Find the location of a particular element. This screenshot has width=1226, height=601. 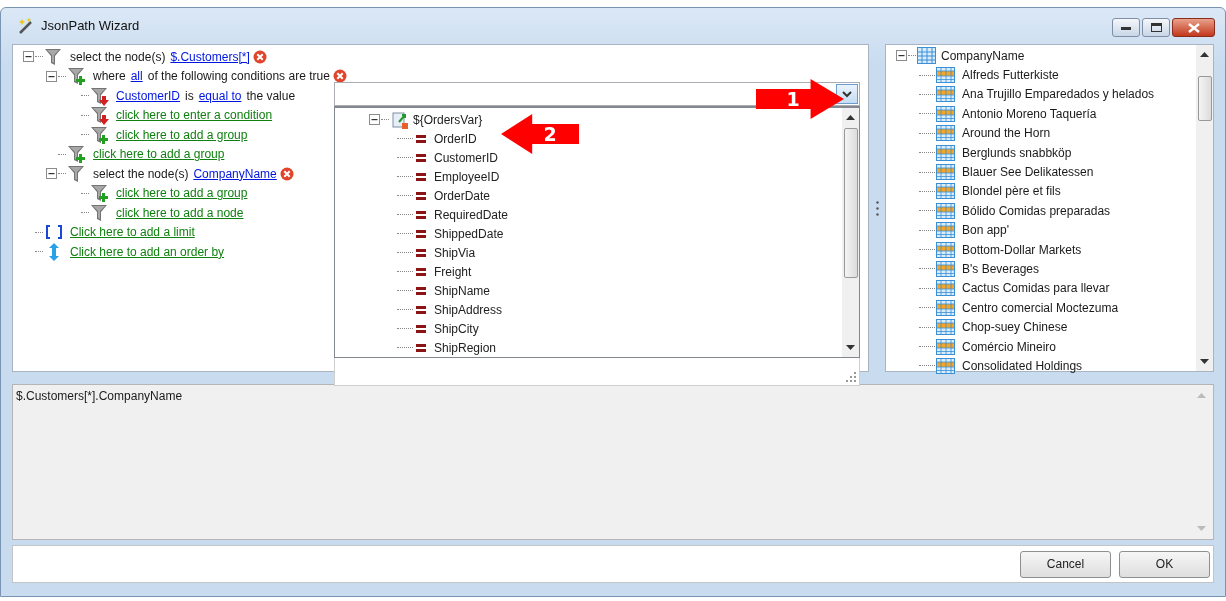

value-item: Centro comercial Moctezuma is located at coordinates (1040, 307).